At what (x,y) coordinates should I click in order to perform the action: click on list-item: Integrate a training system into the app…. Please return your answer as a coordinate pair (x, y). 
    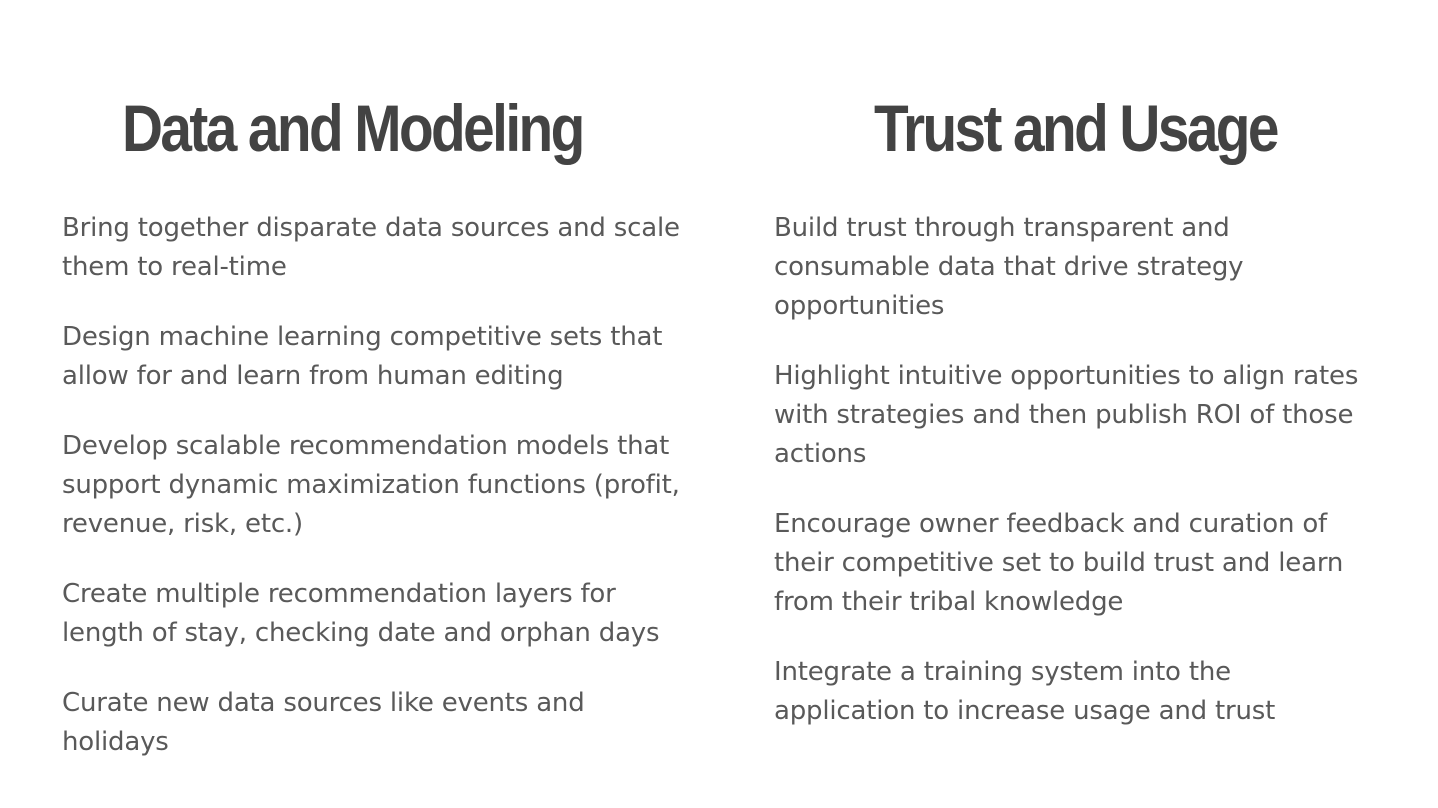
    Looking at the image, I should click on (1025, 691).